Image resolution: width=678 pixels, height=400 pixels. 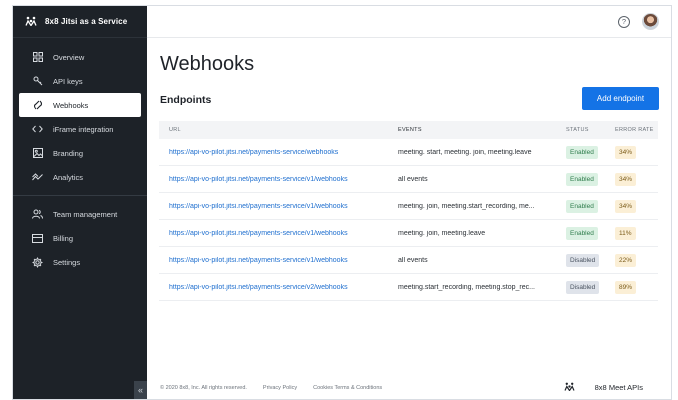 I want to click on sidebar-divider, so click(x=80, y=195).